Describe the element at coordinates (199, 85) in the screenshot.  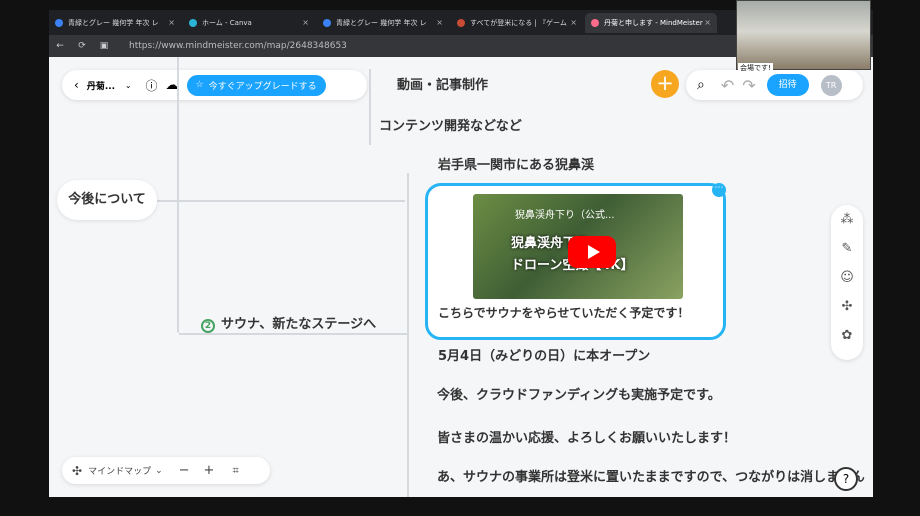
I see `star-icon: ☆` at that location.